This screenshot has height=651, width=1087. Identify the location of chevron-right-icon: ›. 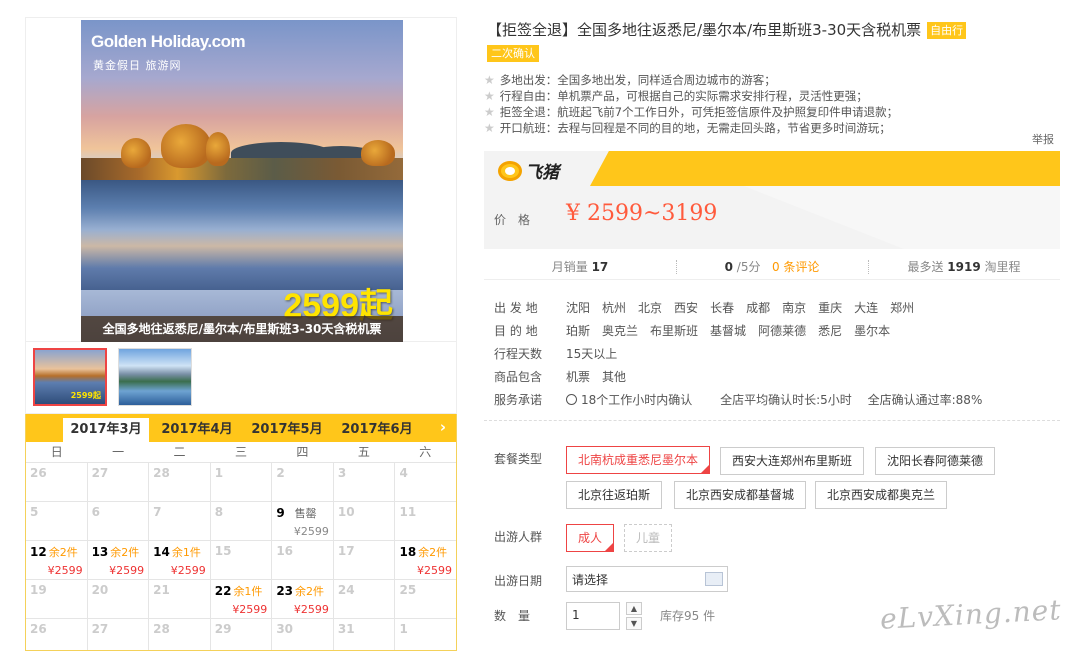
(443, 427).